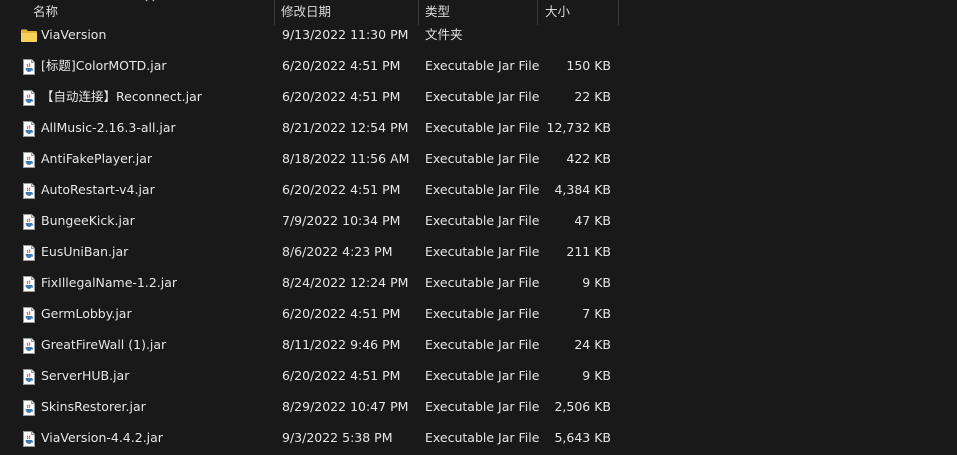  Describe the element at coordinates (341, 344) in the screenshot. I see `file-modified-date: 8/11/2022 9:46 PM` at that location.